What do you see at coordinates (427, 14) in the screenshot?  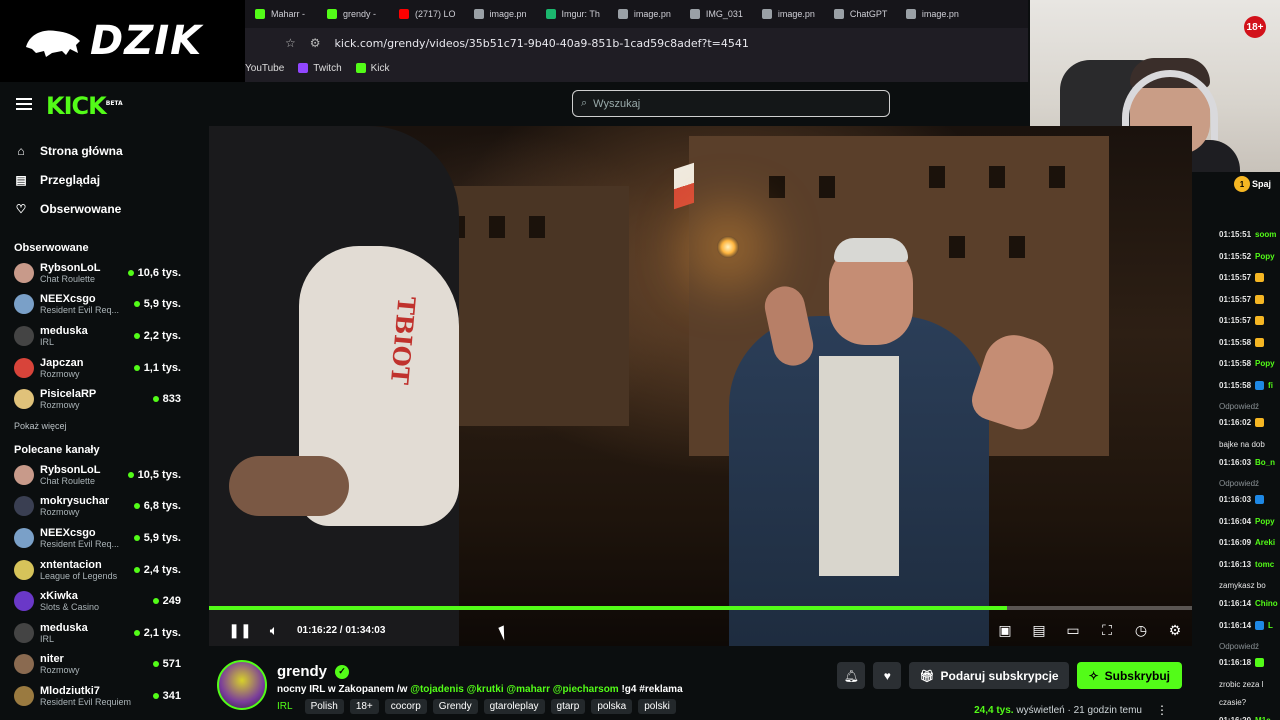 I see `browser-tab: (2717) LO` at bounding box center [427, 14].